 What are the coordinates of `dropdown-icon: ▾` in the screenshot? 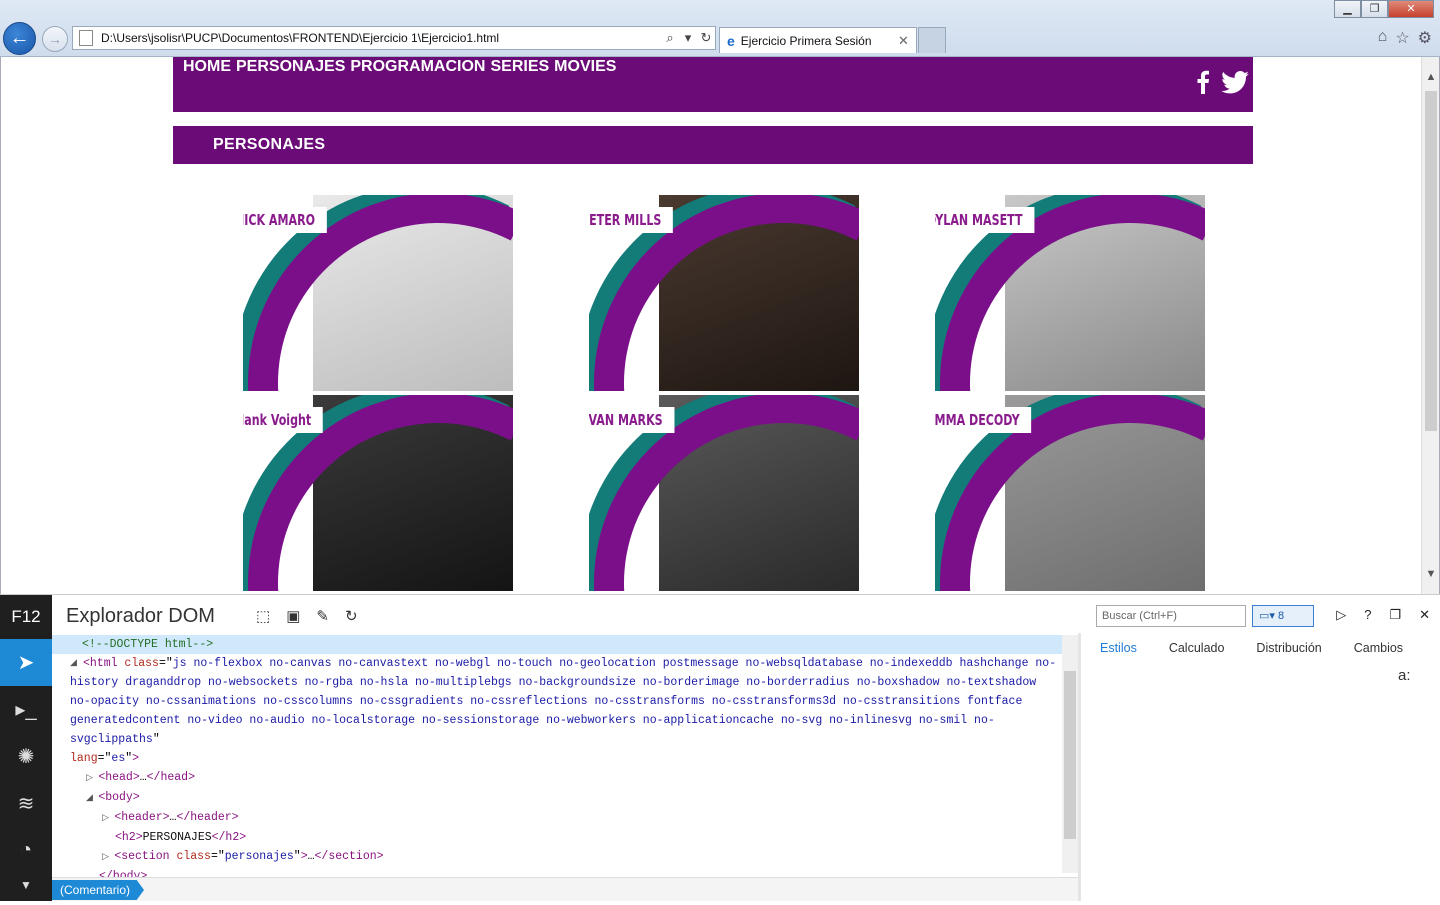 It's located at (688, 38).